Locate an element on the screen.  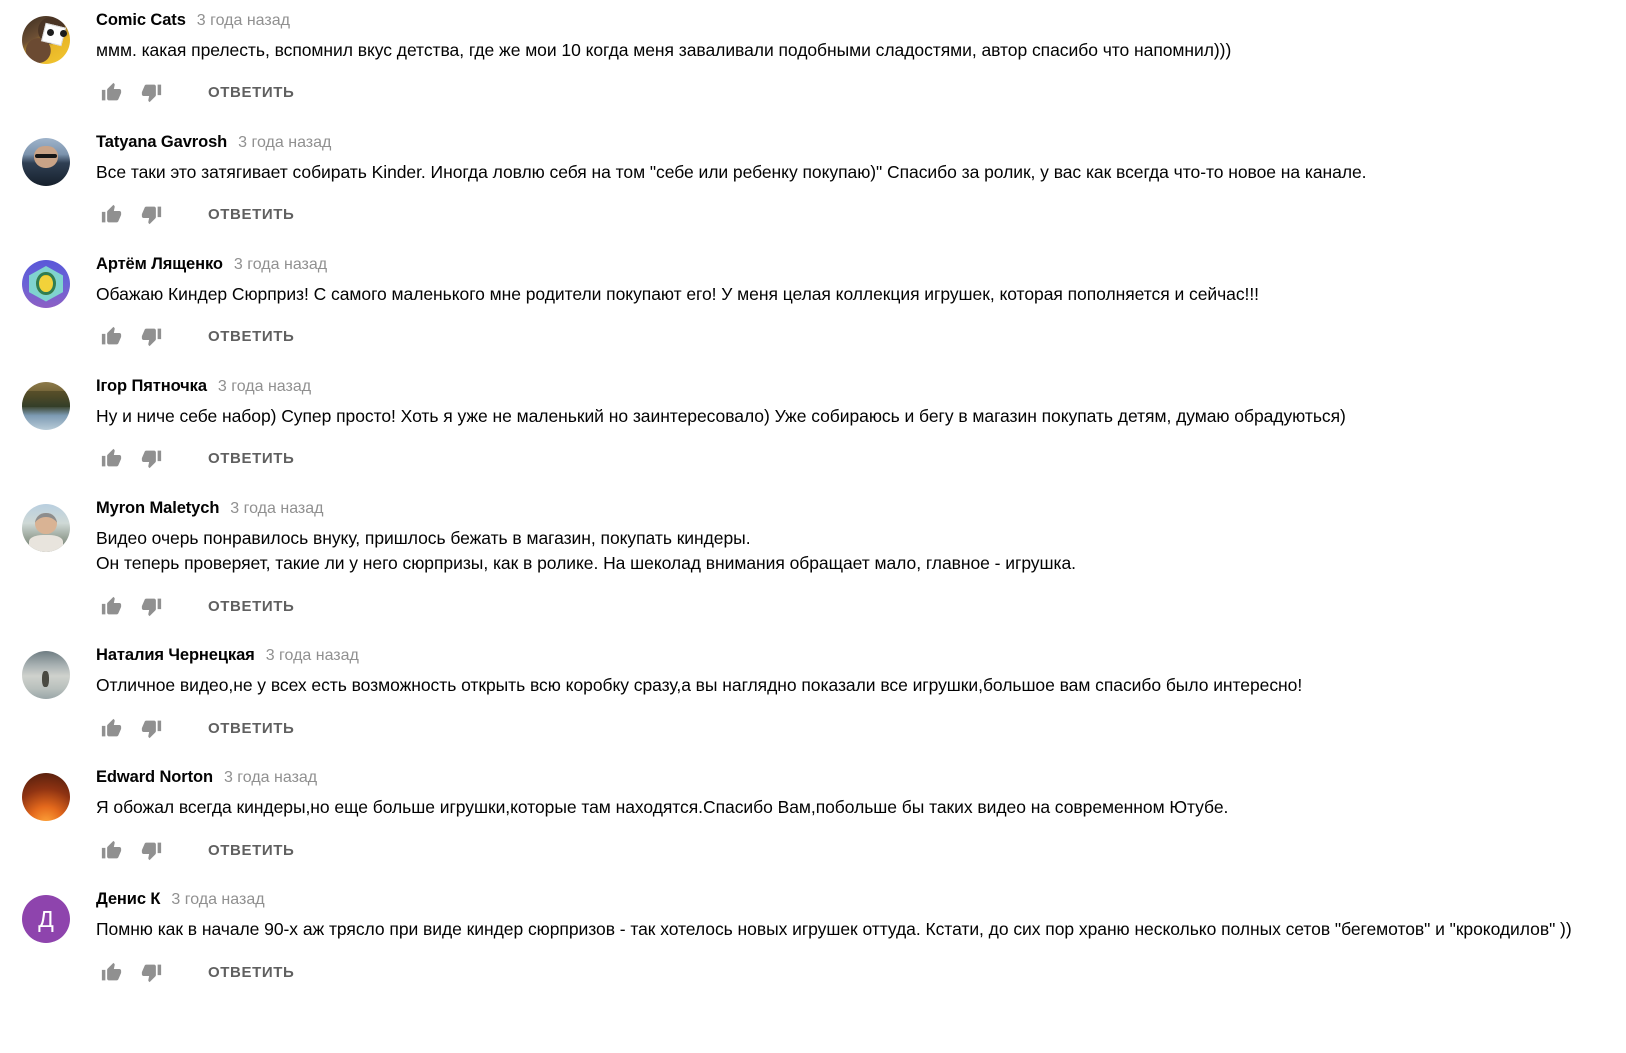
avatar: Д is located at coordinates (46, 919).